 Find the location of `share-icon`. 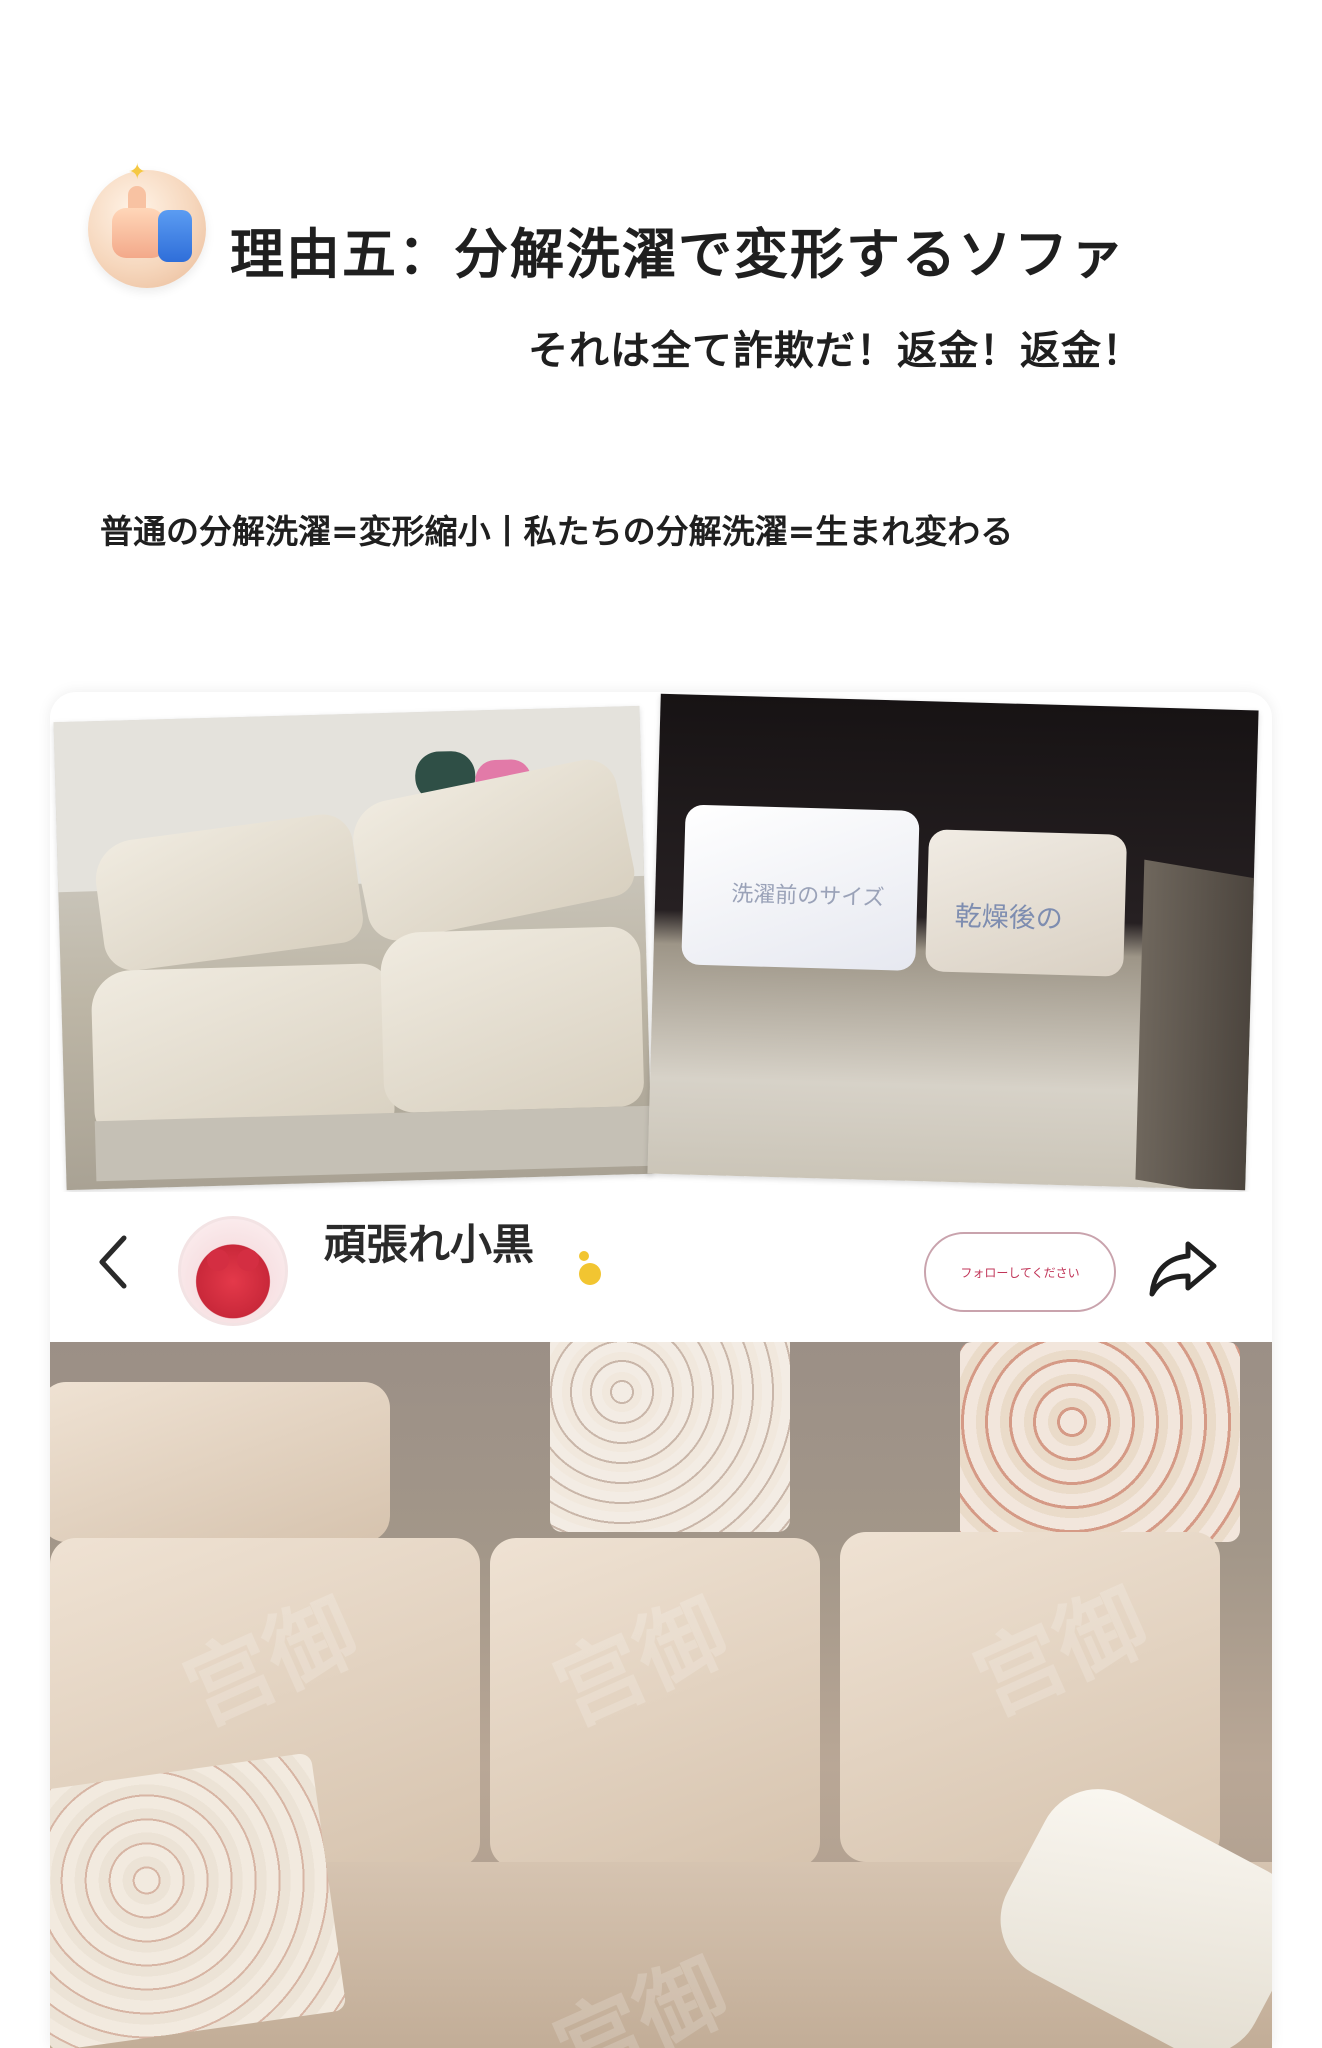

share-icon is located at coordinates (1182, 1268).